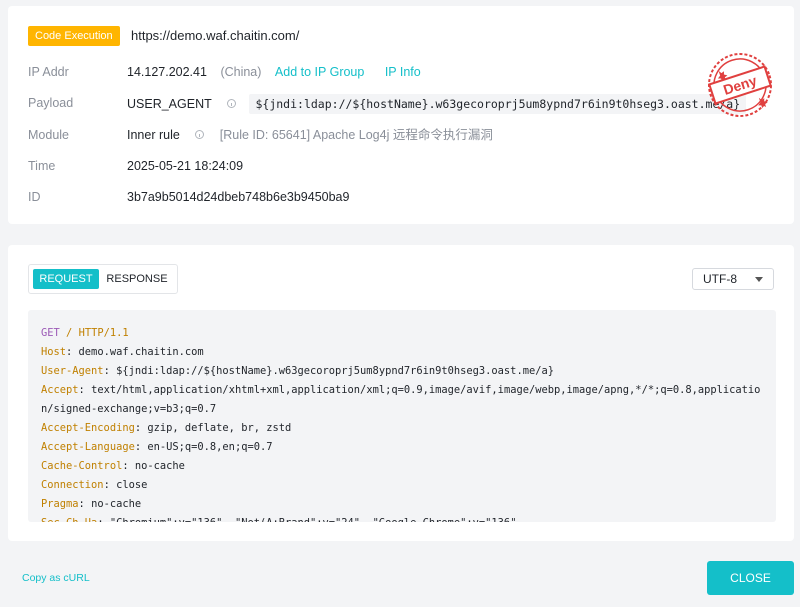 Image resolution: width=800 pixels, height=607 pixels. What do you see at coordinates (69, 333) in the screenshot?
I see `request-path: /` at bounding box center [69, 333].